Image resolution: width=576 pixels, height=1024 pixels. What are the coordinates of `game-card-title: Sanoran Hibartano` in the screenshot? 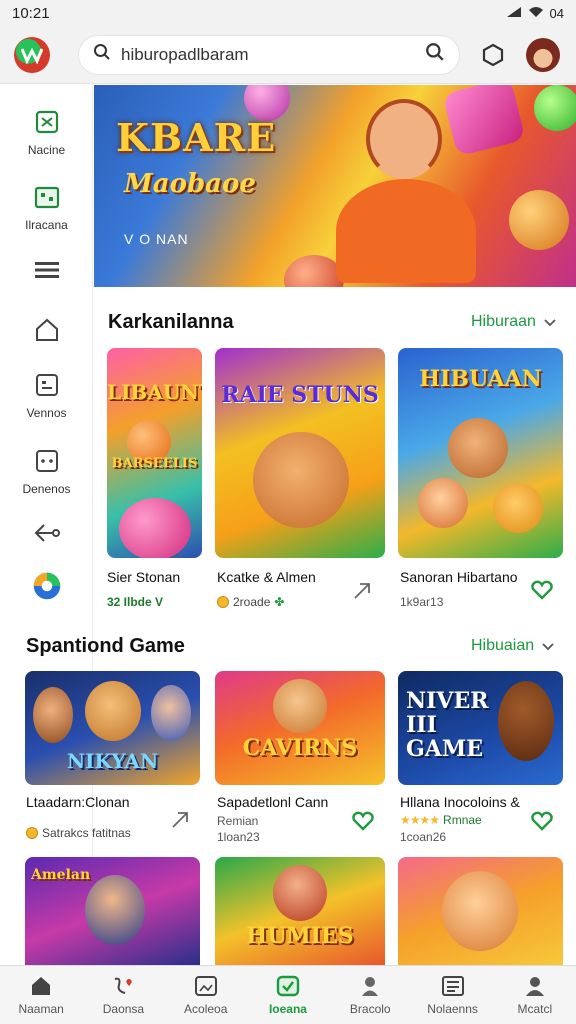 It's located at (459, 577).